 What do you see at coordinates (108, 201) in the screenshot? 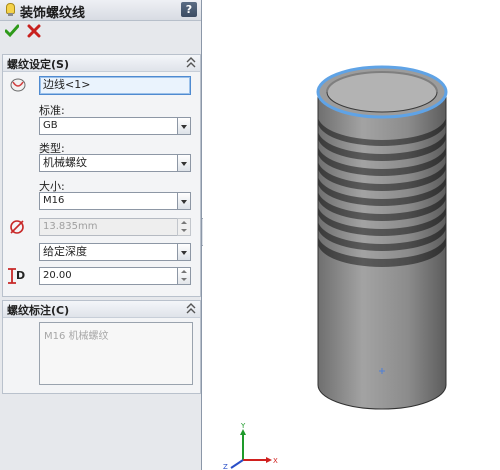
I see `size-dropdown: M16` at bounding box center [108, 201].